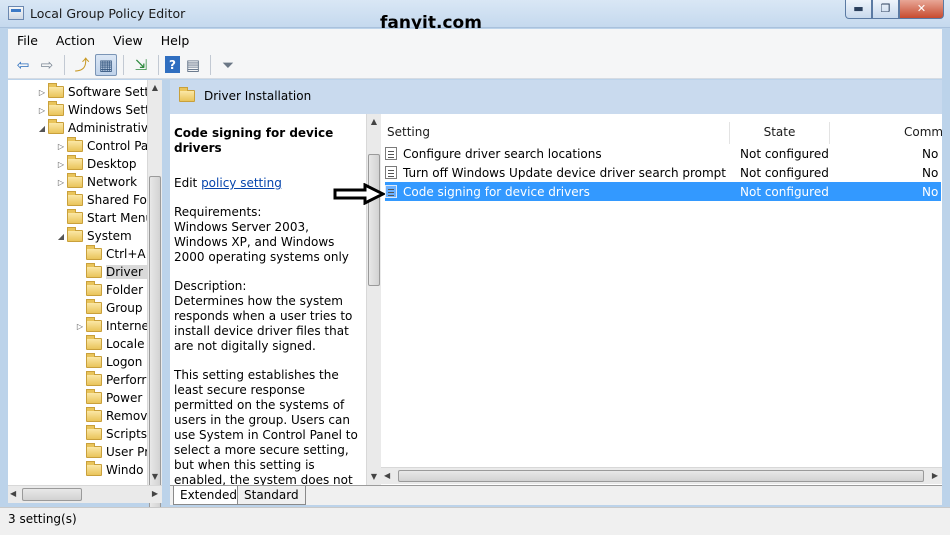 The width and height of the screenshot is (950, 535). Describe the element at coordinates (106, 64) in the screenshot. I see `show-hide-tree-icon: ▦` at that location.